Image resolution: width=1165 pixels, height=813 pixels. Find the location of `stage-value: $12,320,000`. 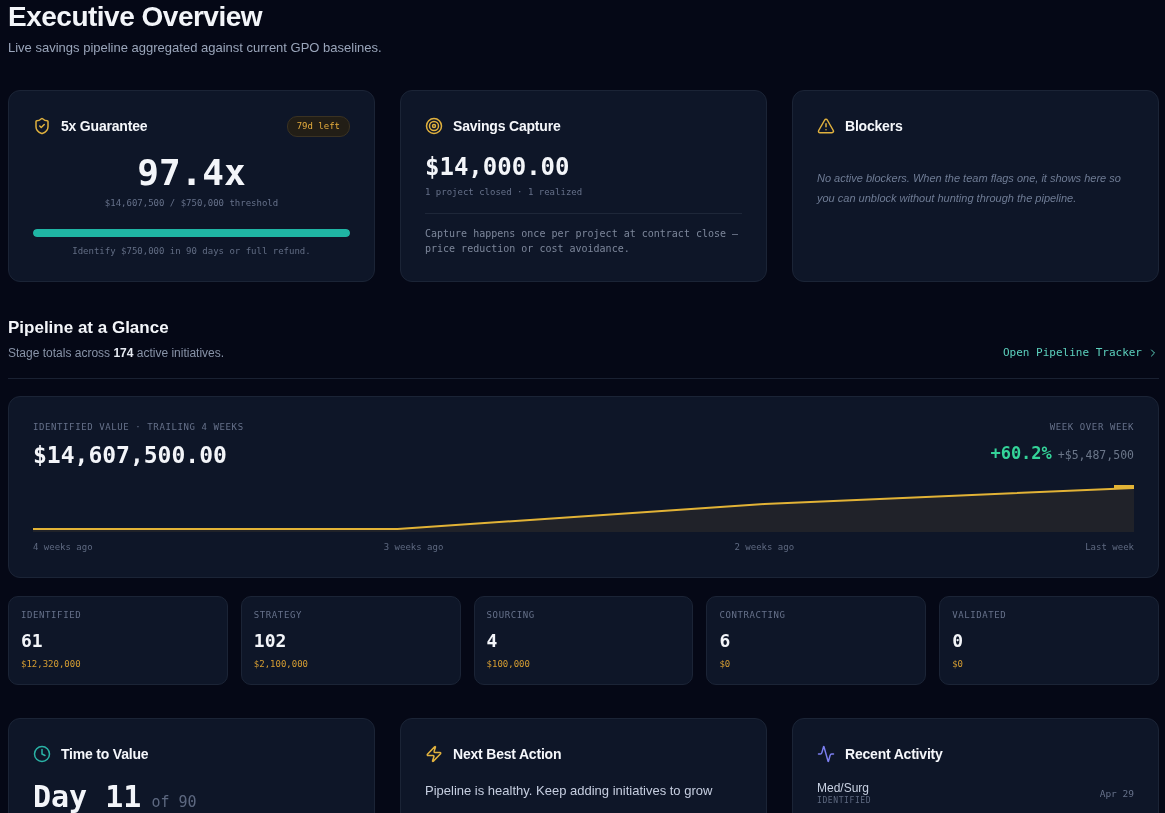

stage-value: $12,320,000 is located at coordinates (51, 664).